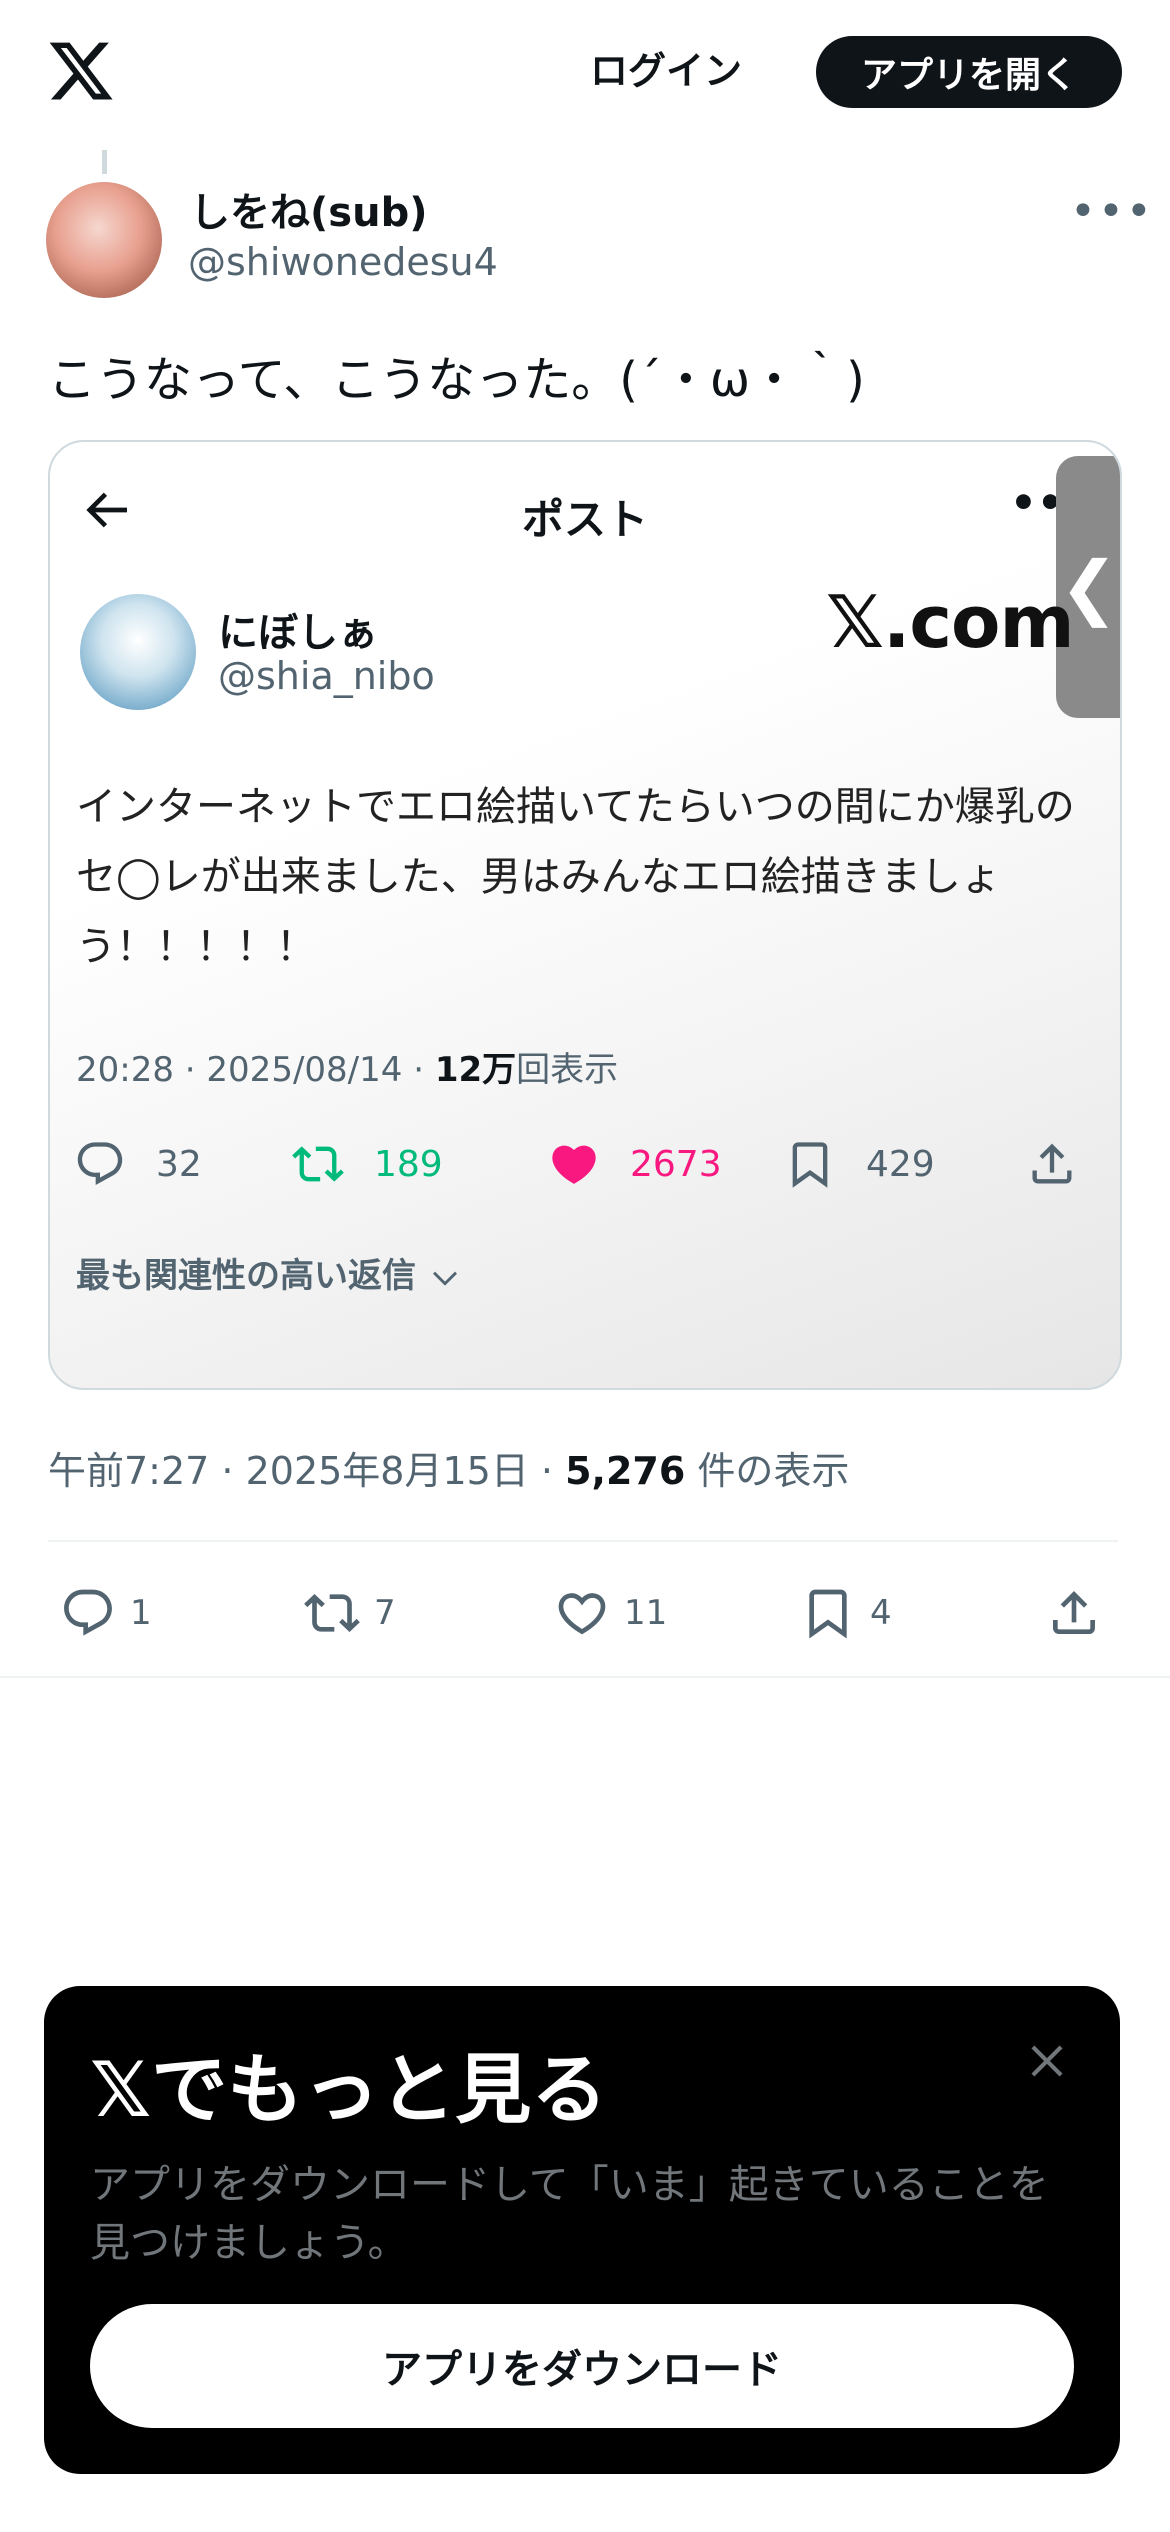  What do you see at coordinates (773, 1471) in the screenshot?
I see `views-label: 件の表示` at bounding box center [773, 1471].